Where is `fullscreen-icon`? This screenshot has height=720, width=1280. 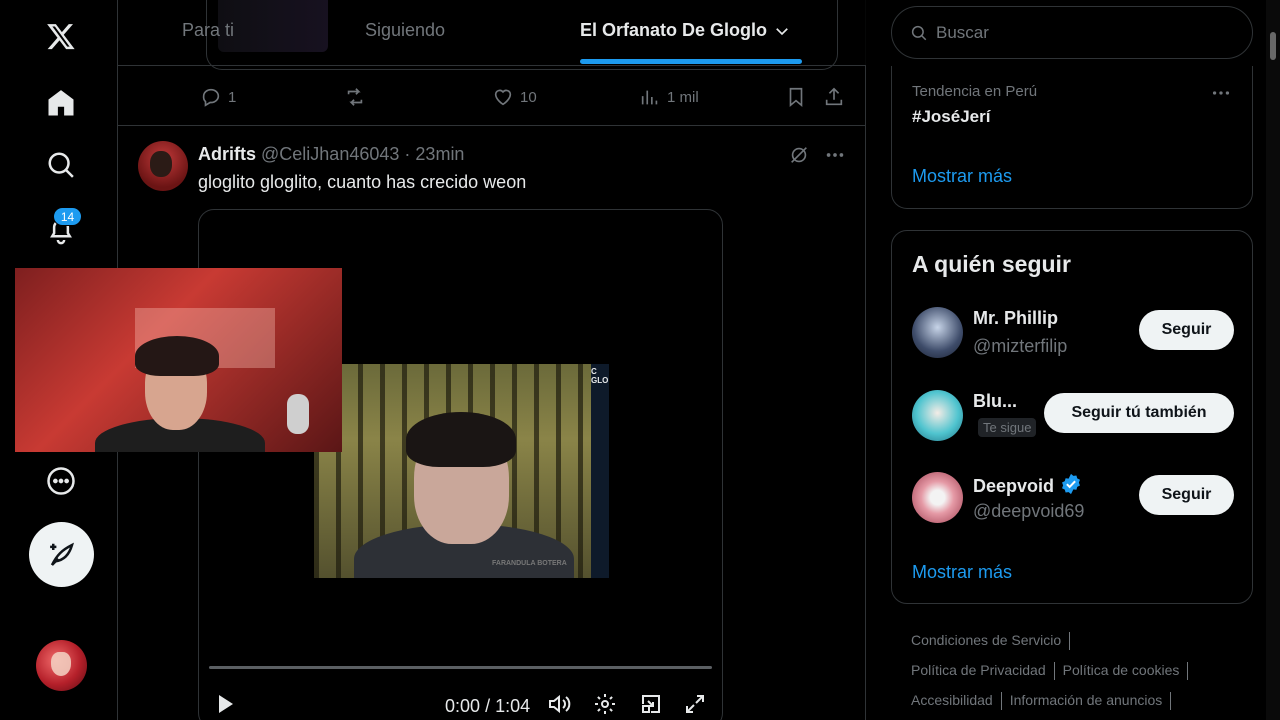
fullscreen-icon is located at coordinates (695, 704).